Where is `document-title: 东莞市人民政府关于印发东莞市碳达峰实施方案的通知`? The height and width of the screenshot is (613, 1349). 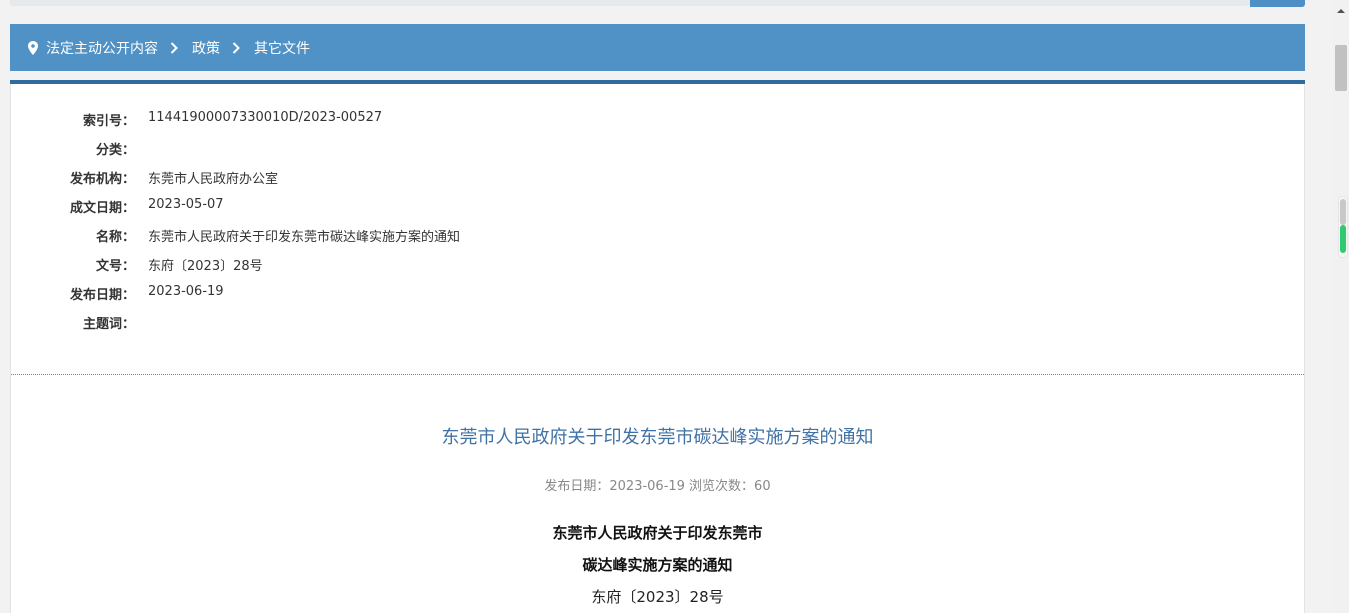
document-title: 东莞市人民政府关于印发东莞市碳达峰实施方案的通知 is located at coordinates (657, 437).